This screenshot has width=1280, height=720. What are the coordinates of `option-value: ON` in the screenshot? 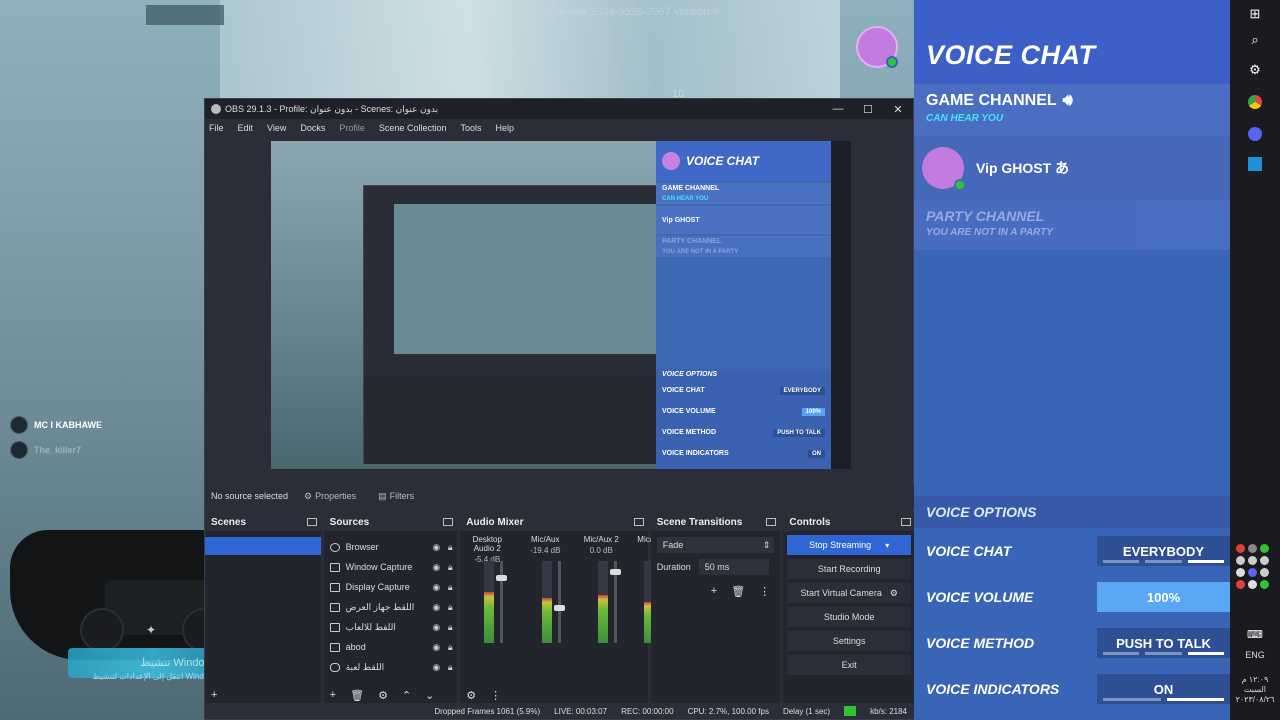 It's located at (1163, 689).